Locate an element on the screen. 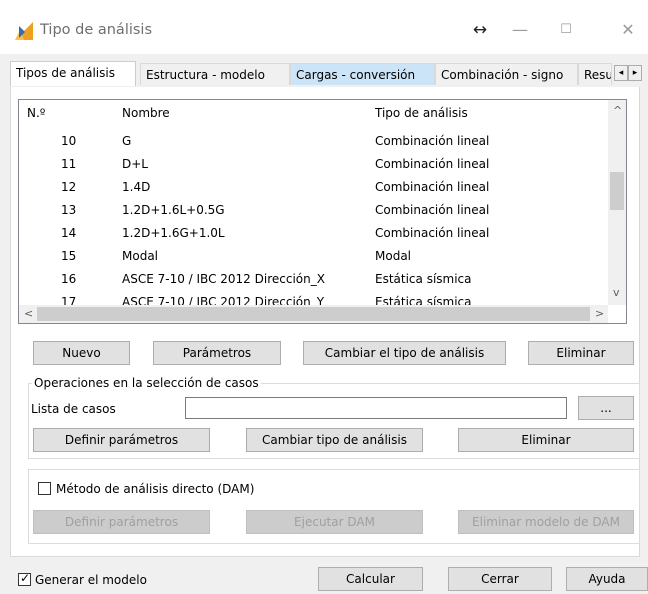  ejecutar-dam-button: Ejecutar DAM is located at coordinates (334, 522).